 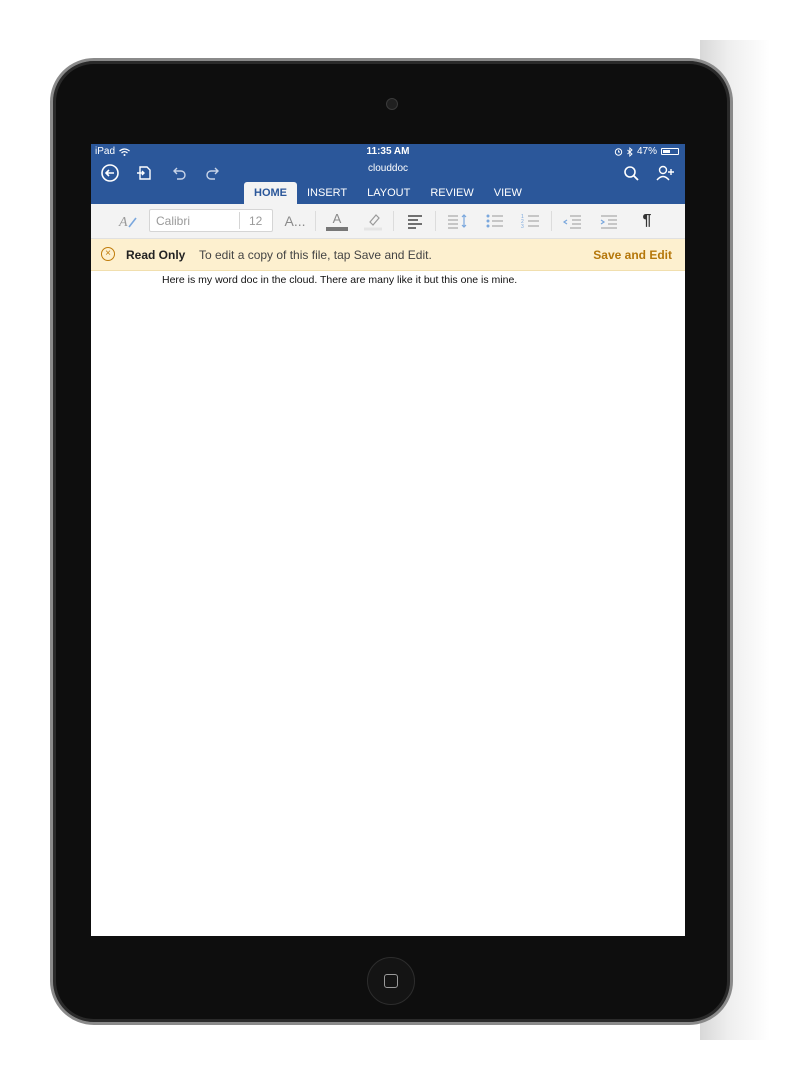 What do you see at coordinates (213, 173) in the screenshot?
I see `redo-icon` at bounding box center [213, 173].